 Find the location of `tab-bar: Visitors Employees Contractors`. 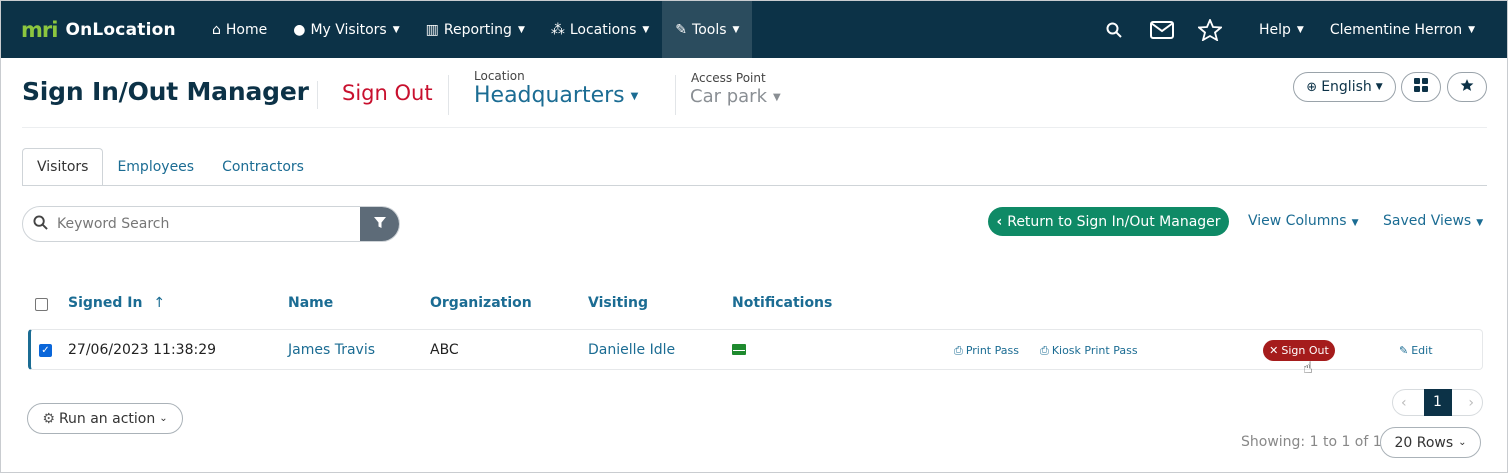

tab-bar: Visitors Employees Contractors is located at coordinates (170, 167).